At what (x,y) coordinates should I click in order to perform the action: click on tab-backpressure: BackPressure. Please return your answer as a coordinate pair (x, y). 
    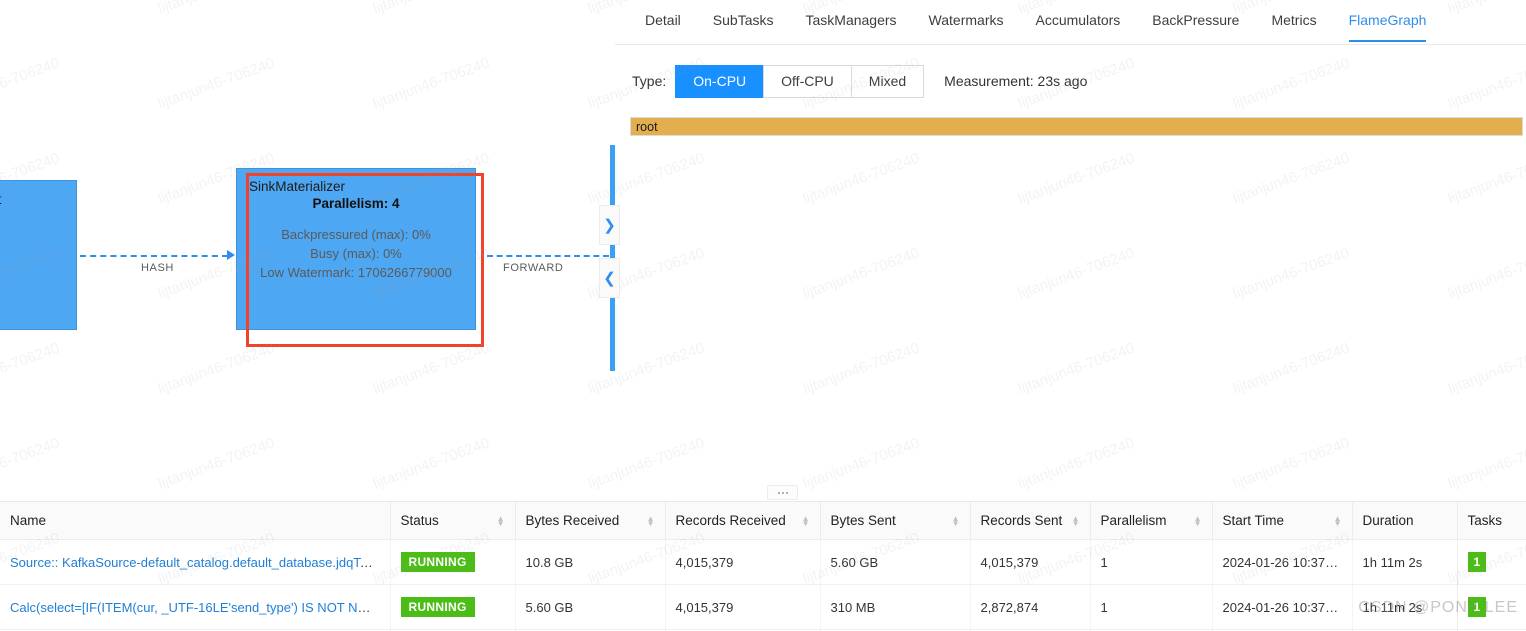
    Looking at the image, I should click on (1195, 20).